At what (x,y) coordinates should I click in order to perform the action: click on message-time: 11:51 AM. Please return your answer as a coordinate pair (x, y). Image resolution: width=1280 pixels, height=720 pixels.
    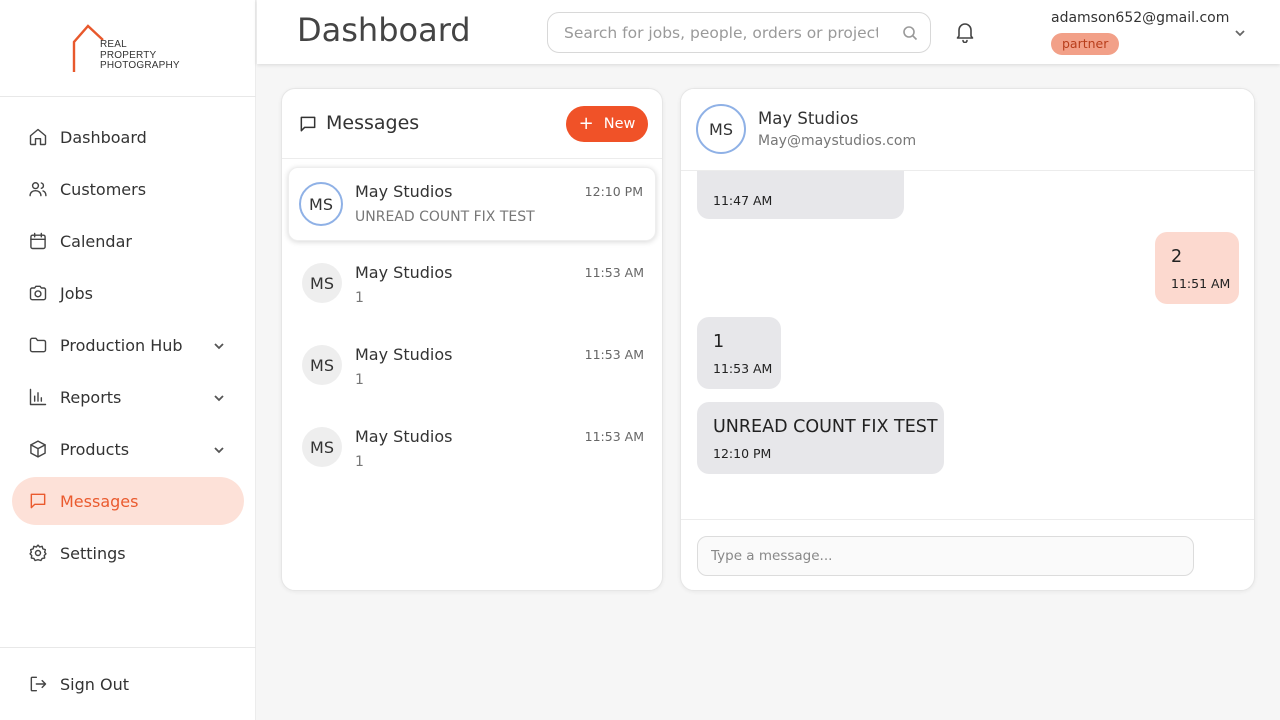
    Looking at the image, I should click on (1201, 283).